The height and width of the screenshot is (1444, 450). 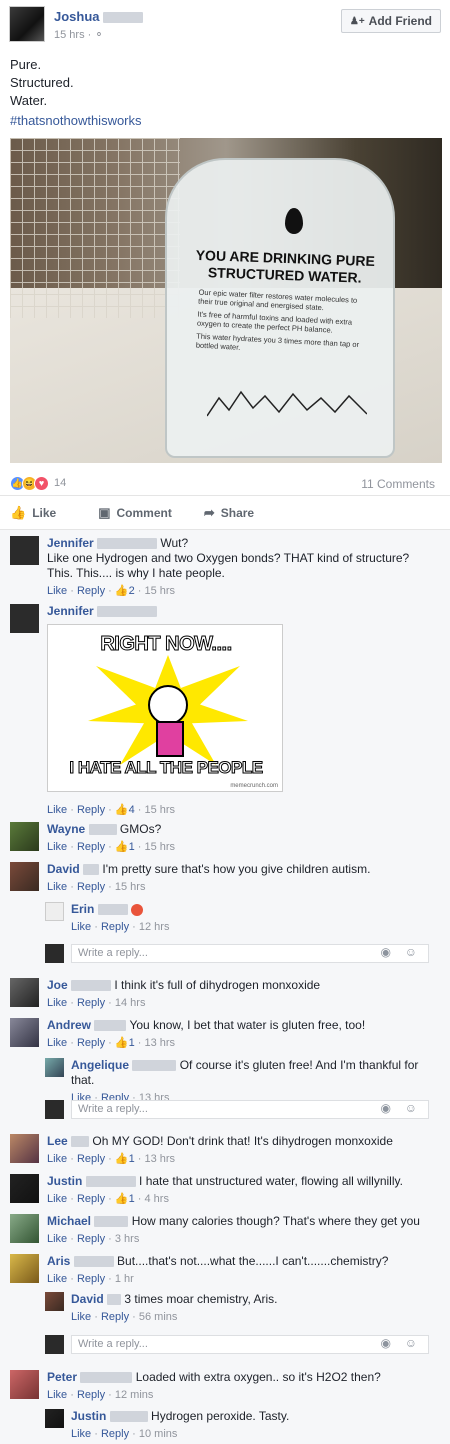 I want to click on author-name: Joshua, so click(x=99, y=16).